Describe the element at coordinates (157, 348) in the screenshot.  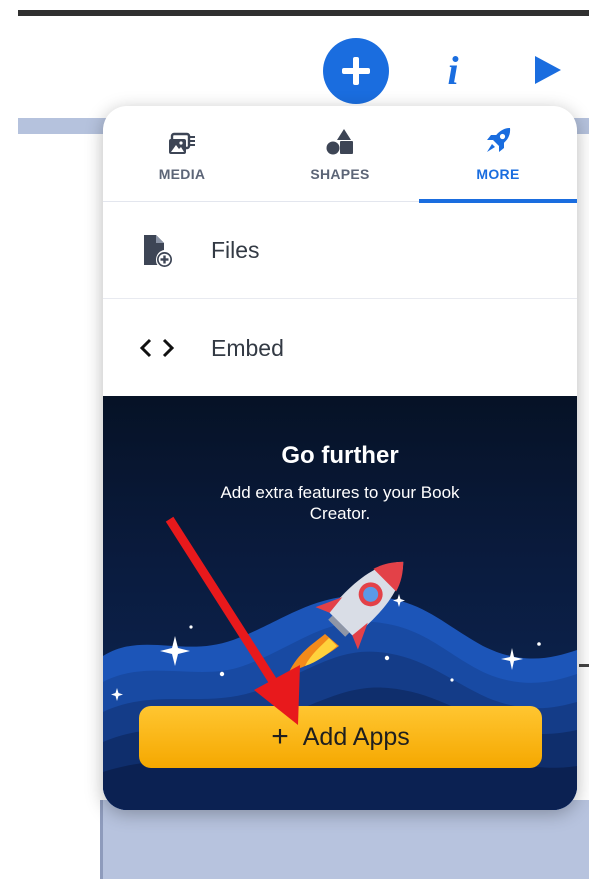
I see `code-icon` at that location.